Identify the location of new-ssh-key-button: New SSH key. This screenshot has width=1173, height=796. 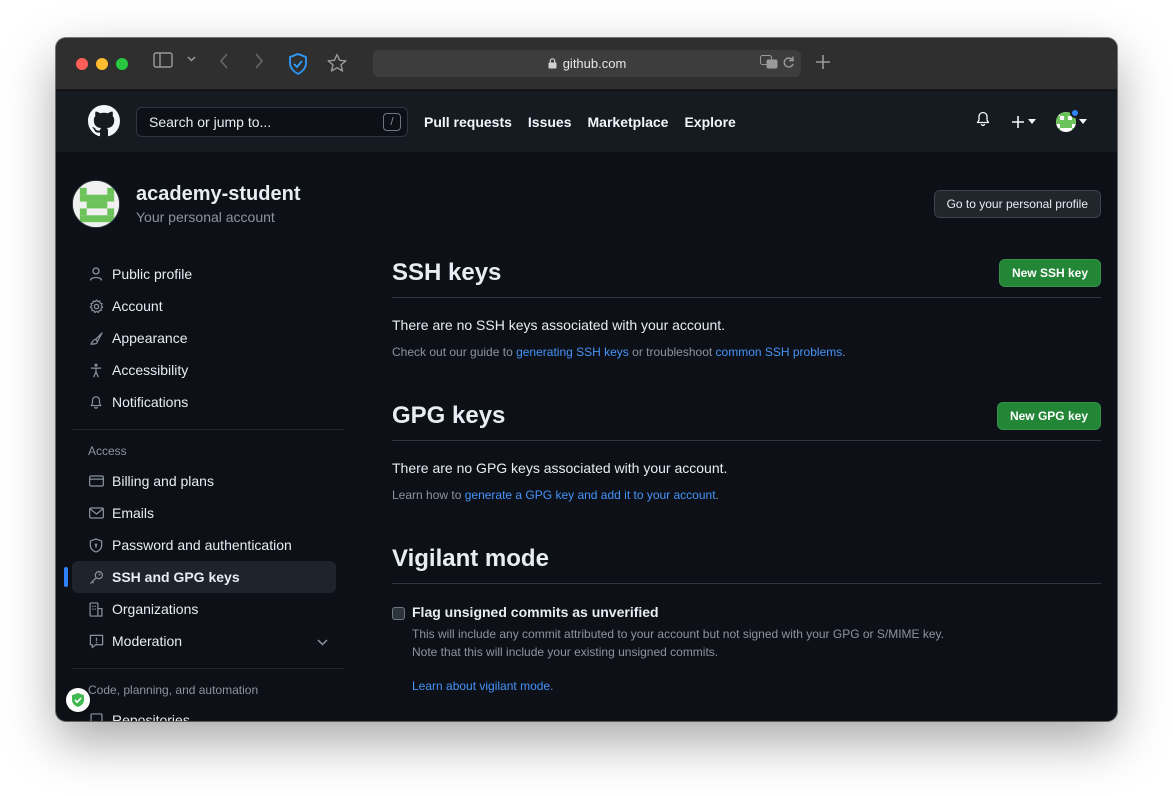
(1049, 273).